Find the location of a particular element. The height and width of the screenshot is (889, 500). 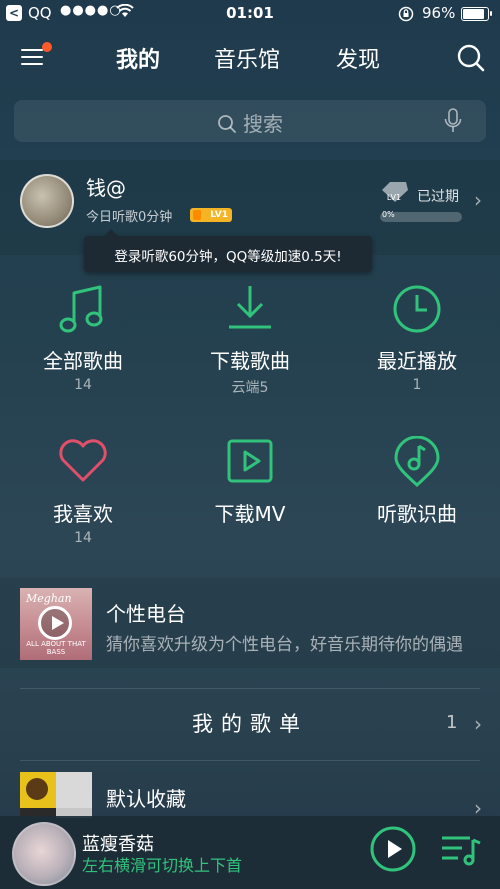

profile-chevron-icon: › is located at coordinates (478, 200).